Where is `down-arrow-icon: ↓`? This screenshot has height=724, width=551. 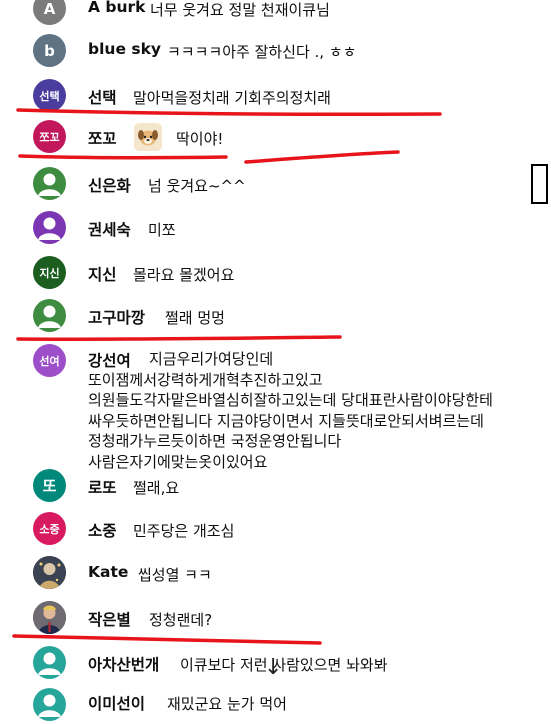 down-arrow-icon: ↓ is located at coordinates (273, 667).